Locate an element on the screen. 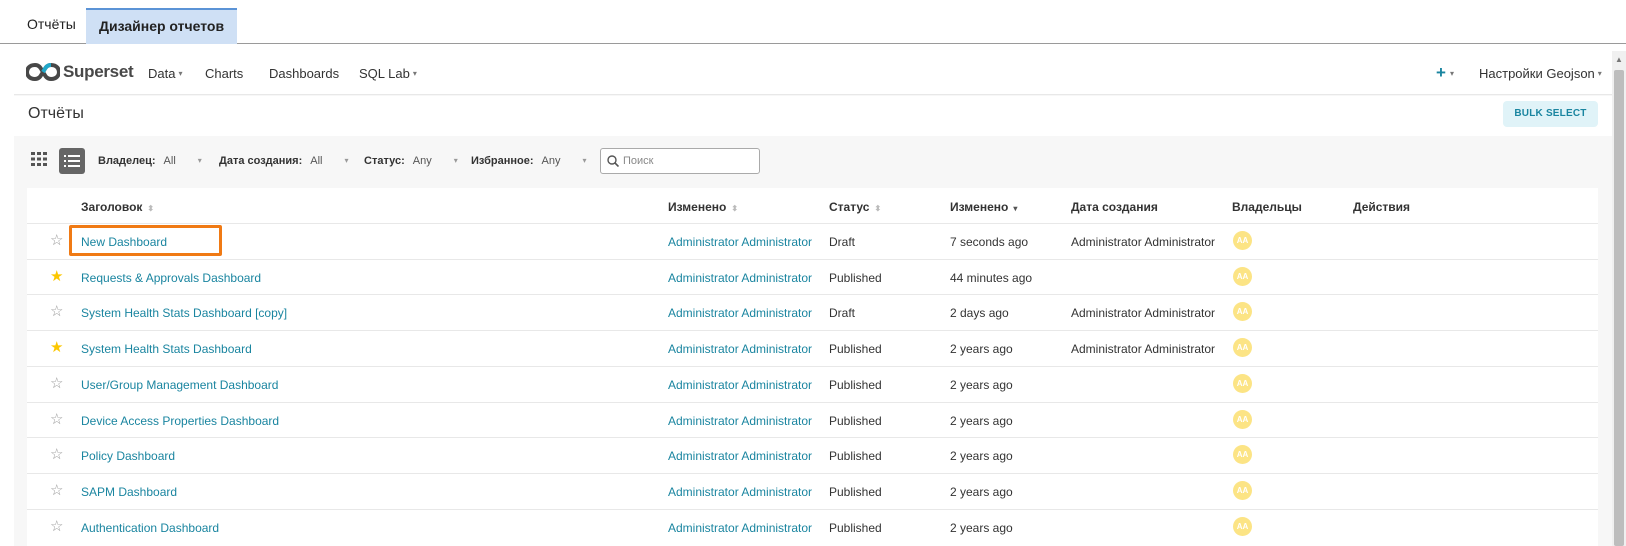  nav-sql-lab: SQL Lab ▾ is located at coordinates (388, 73).